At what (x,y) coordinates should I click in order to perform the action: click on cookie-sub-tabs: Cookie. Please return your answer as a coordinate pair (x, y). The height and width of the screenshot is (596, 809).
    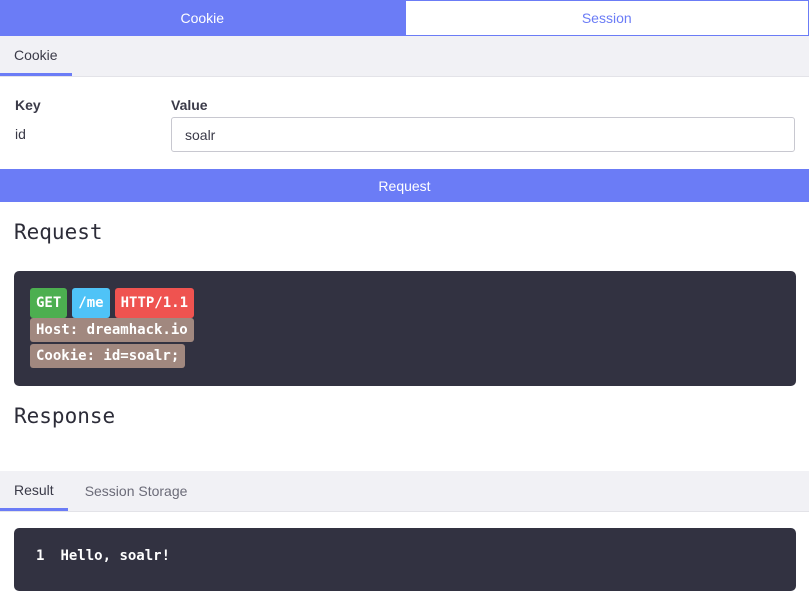
    Looking at the image, I should click on (404, 56).